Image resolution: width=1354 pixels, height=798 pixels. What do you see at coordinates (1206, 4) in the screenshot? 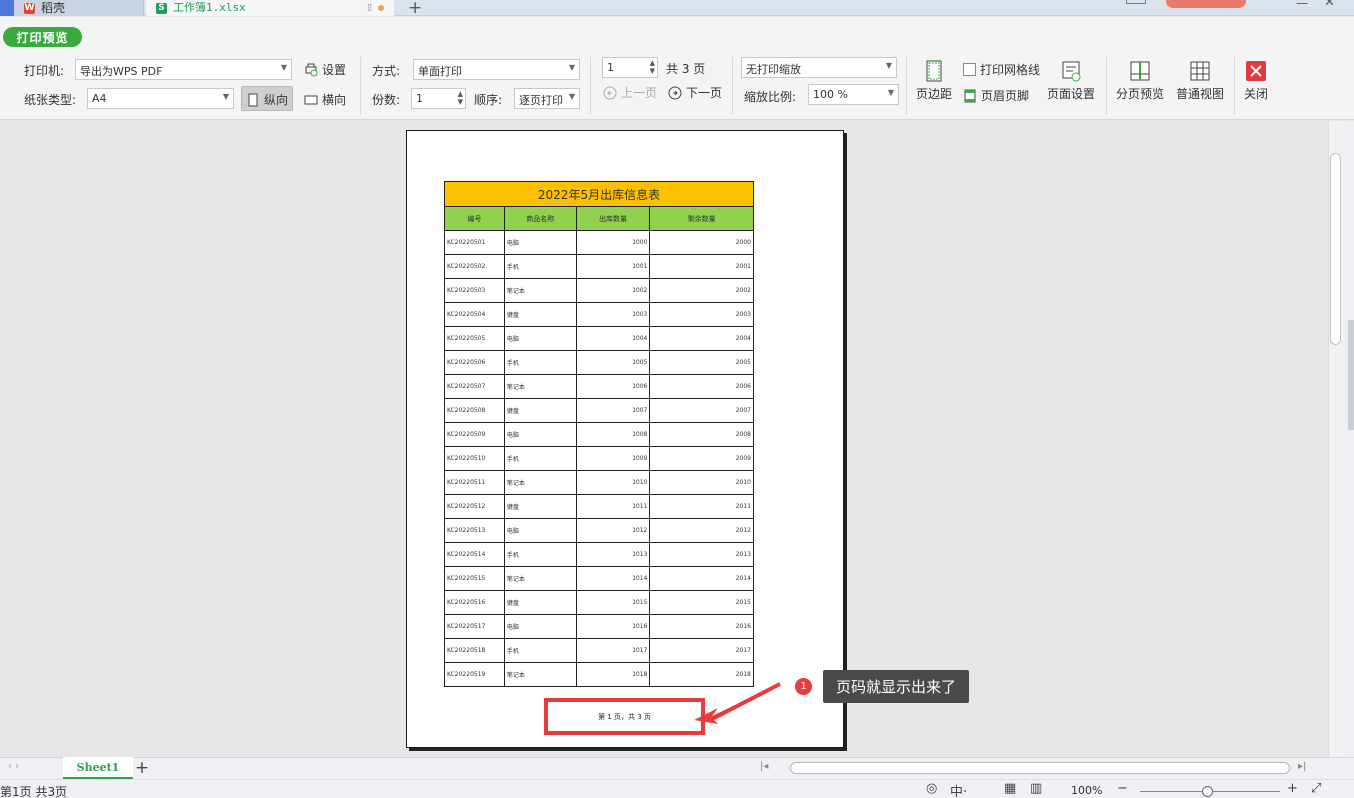
I see `user-account-badge` at bounding box center [1206, 4].